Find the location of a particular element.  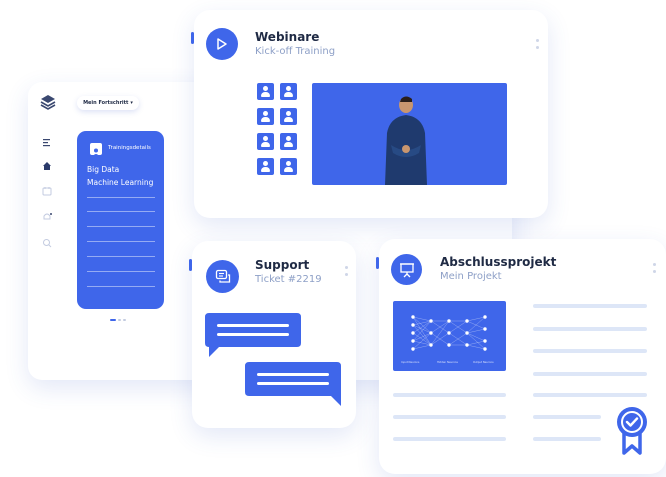

home-icon is located at coordinates (47, 163).